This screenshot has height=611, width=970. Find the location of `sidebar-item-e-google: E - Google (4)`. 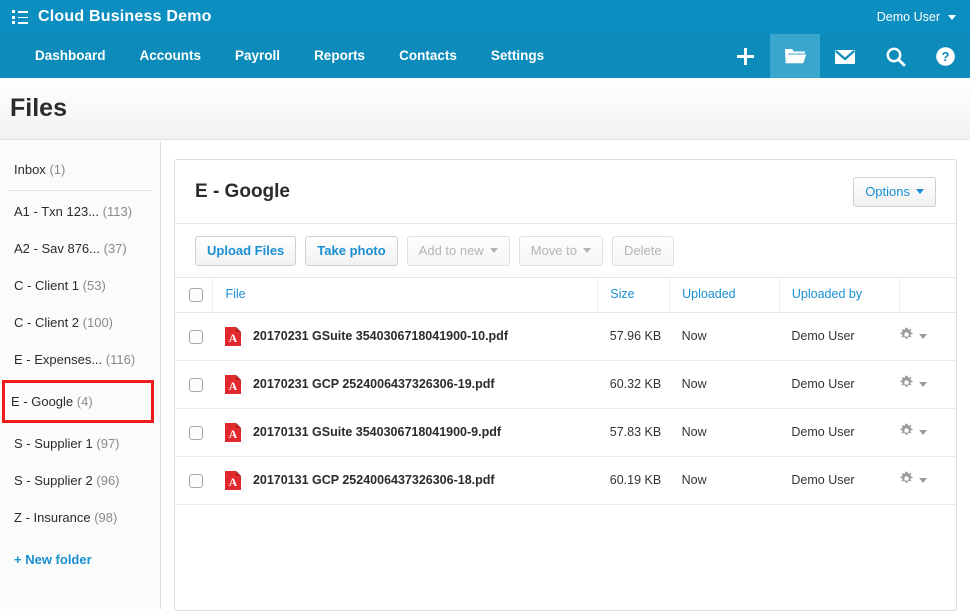

sidebar-item-e-google: E - Google (4) is located at coordinates (78, 401).